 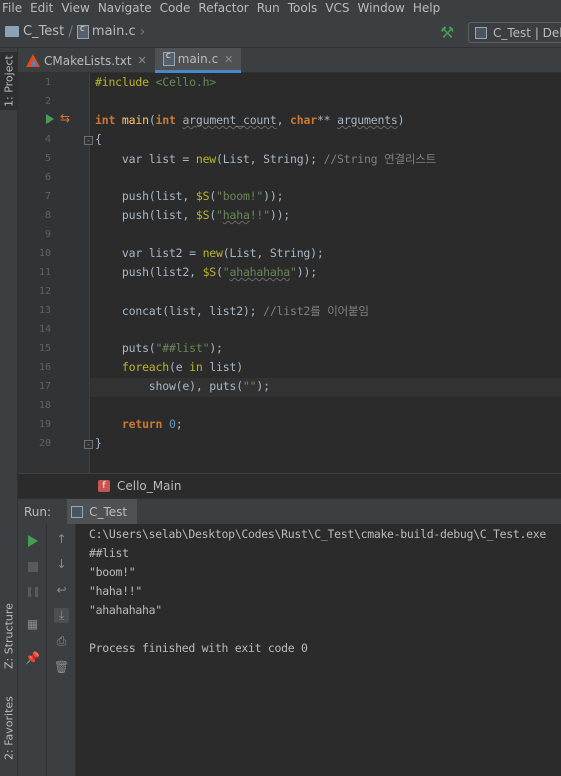 What do you see at coordinates (316, 311) in the screenshot?
I see `code-comment: //list2를 이어붙임` at bounding box center [316, 311].